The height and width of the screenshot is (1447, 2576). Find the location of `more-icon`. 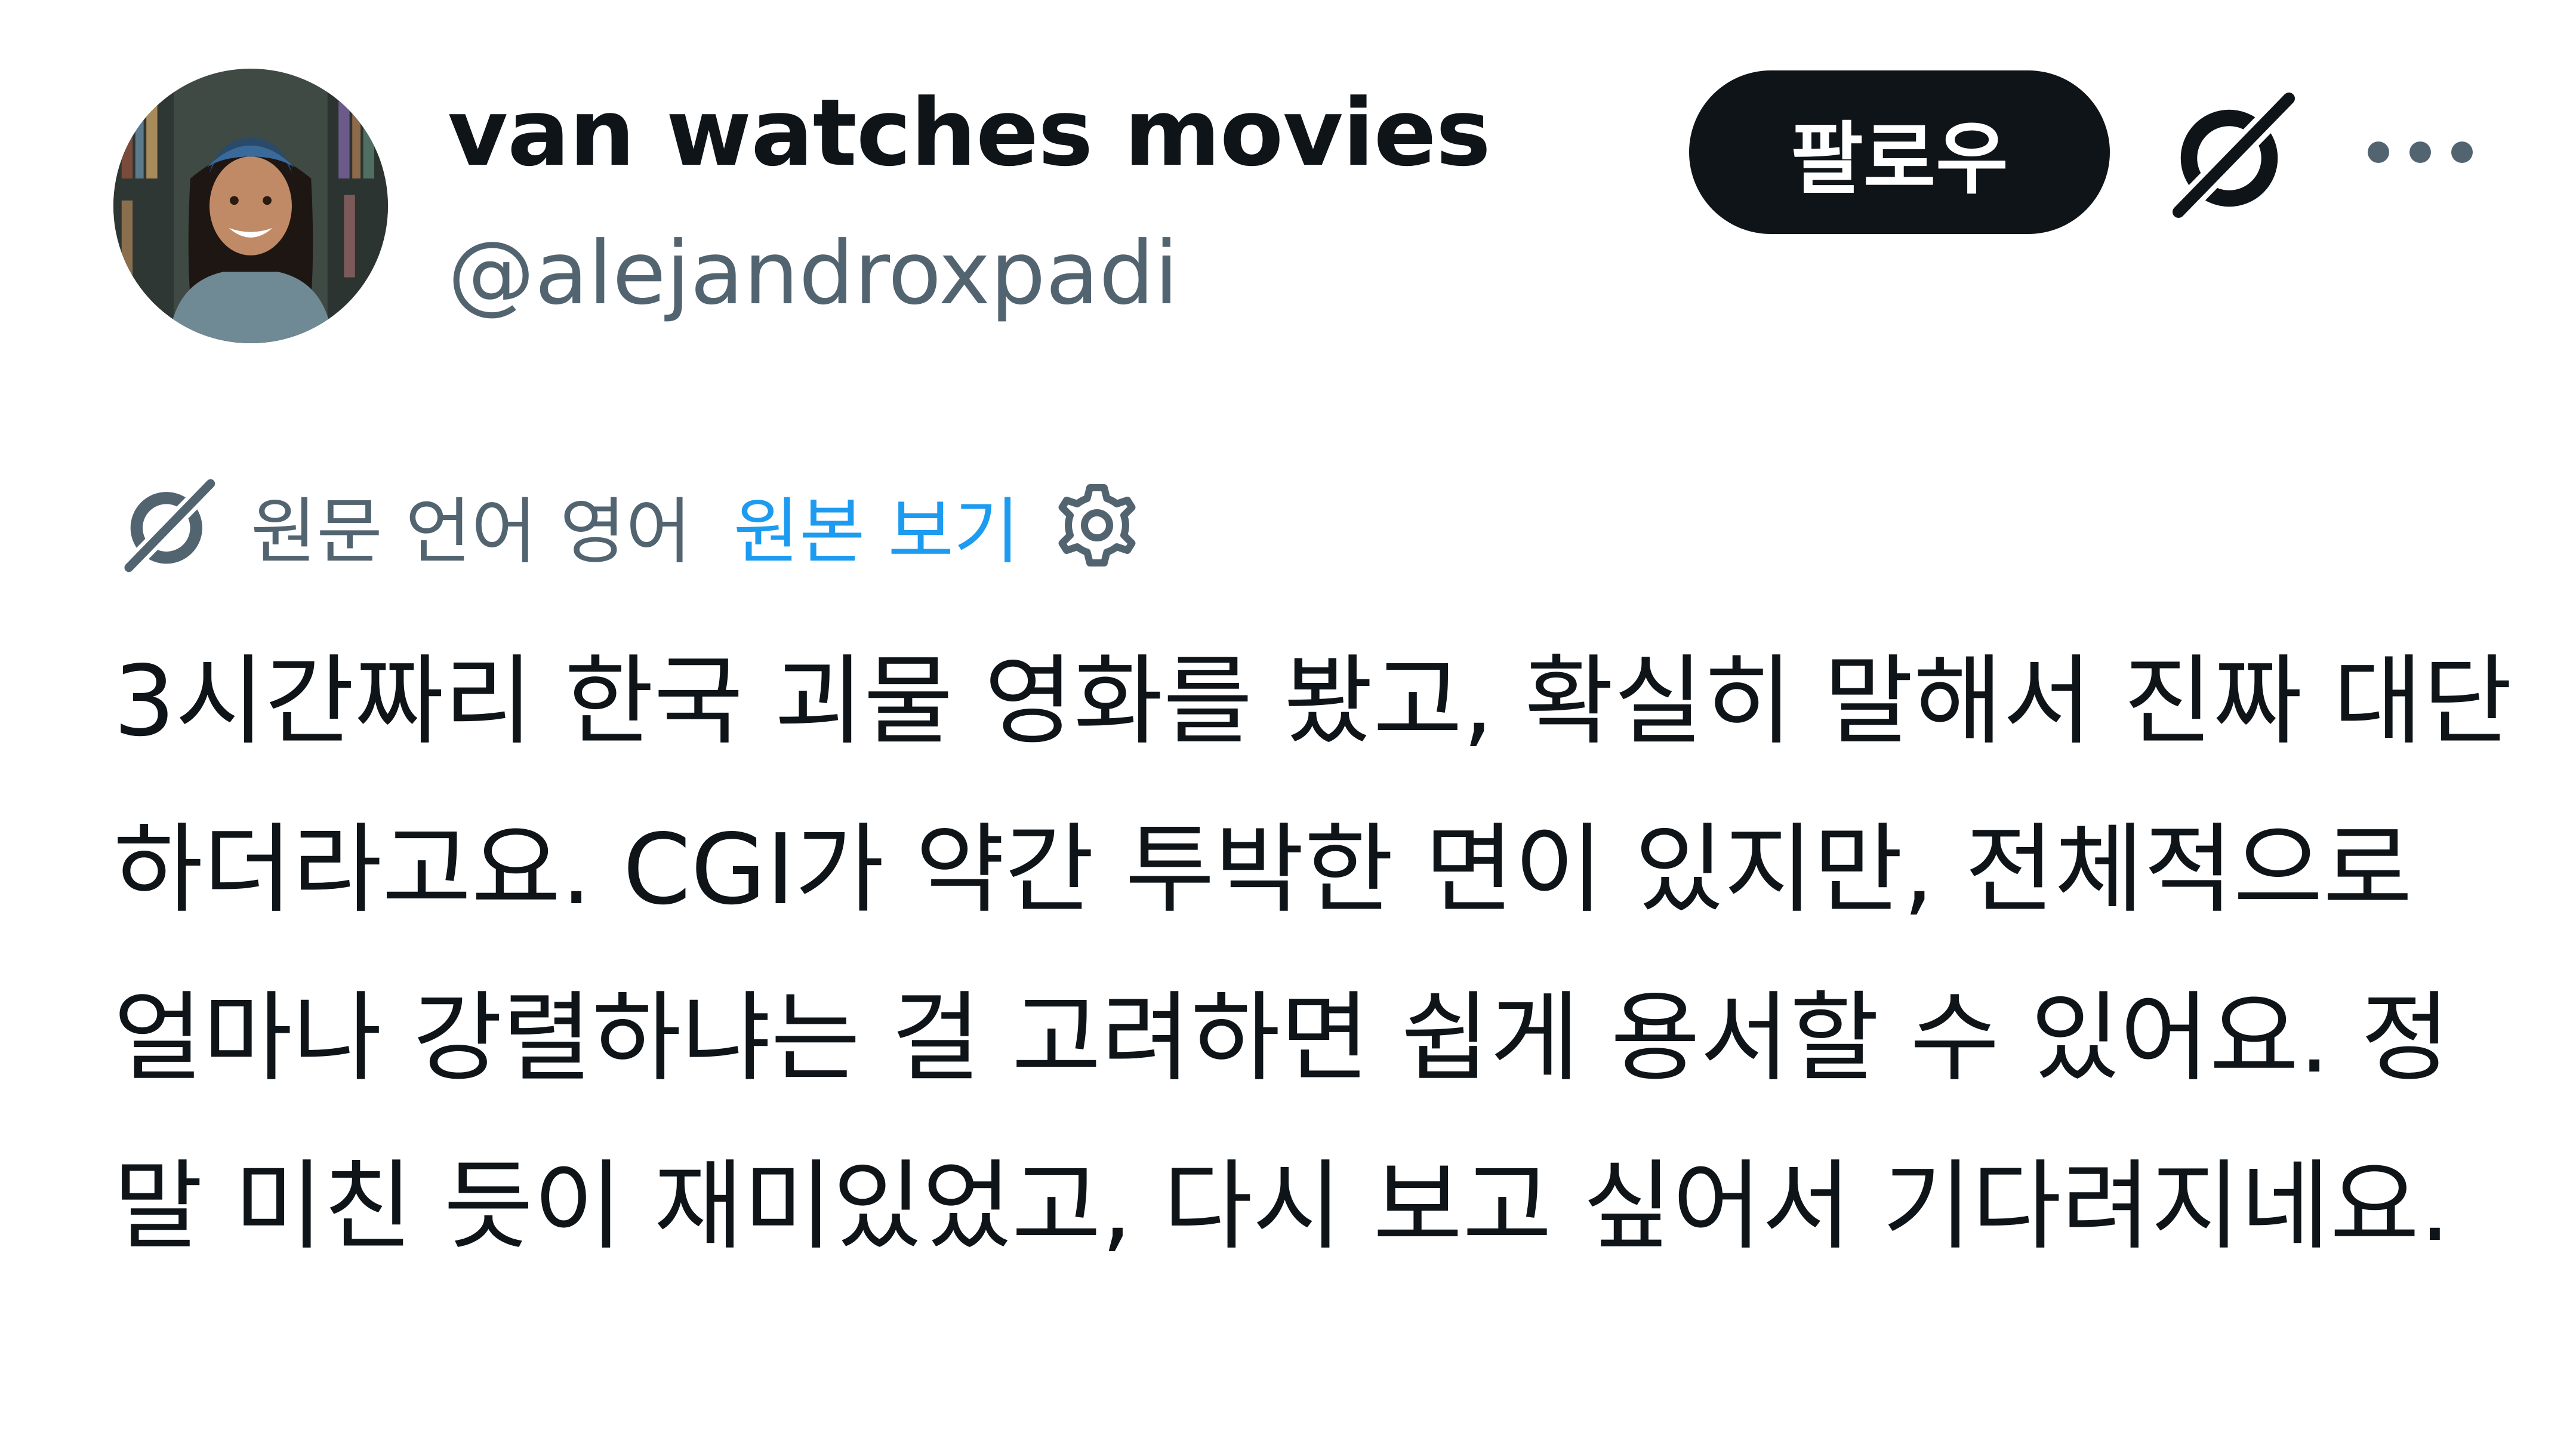

more-icon is located at coordinates (2420, 152).